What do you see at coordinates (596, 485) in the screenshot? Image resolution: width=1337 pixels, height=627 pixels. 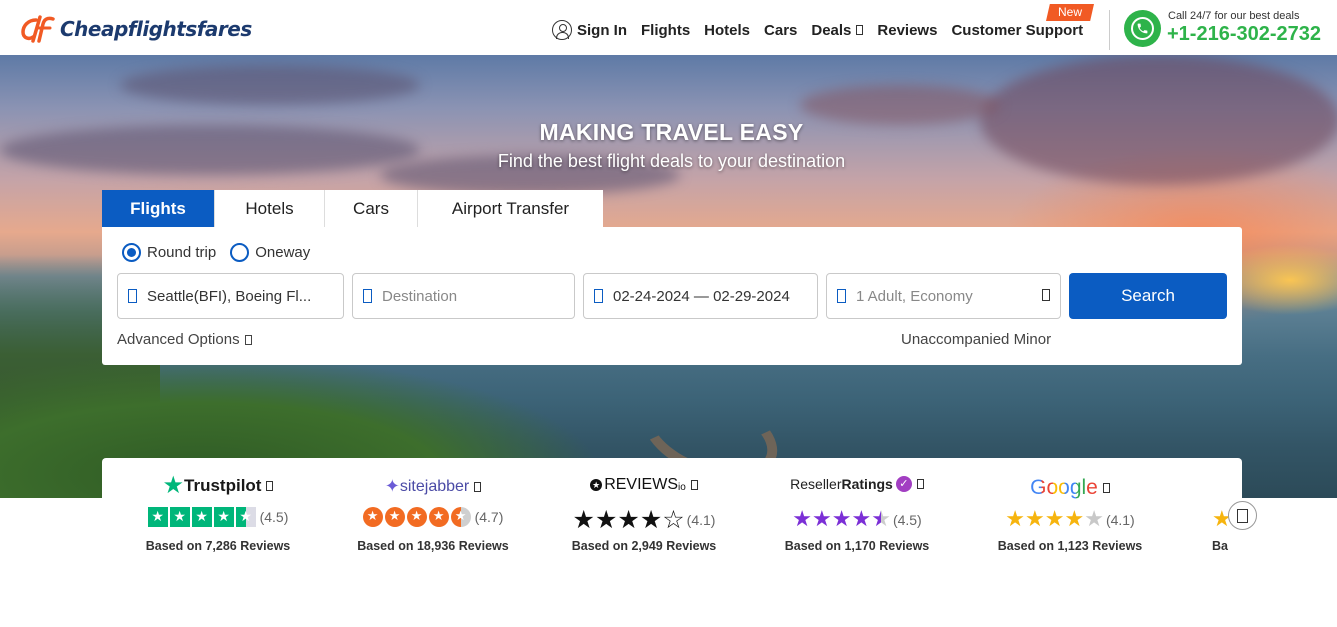 I see `reviews-io-star-icon: ★` at bounding box center [596, 485].